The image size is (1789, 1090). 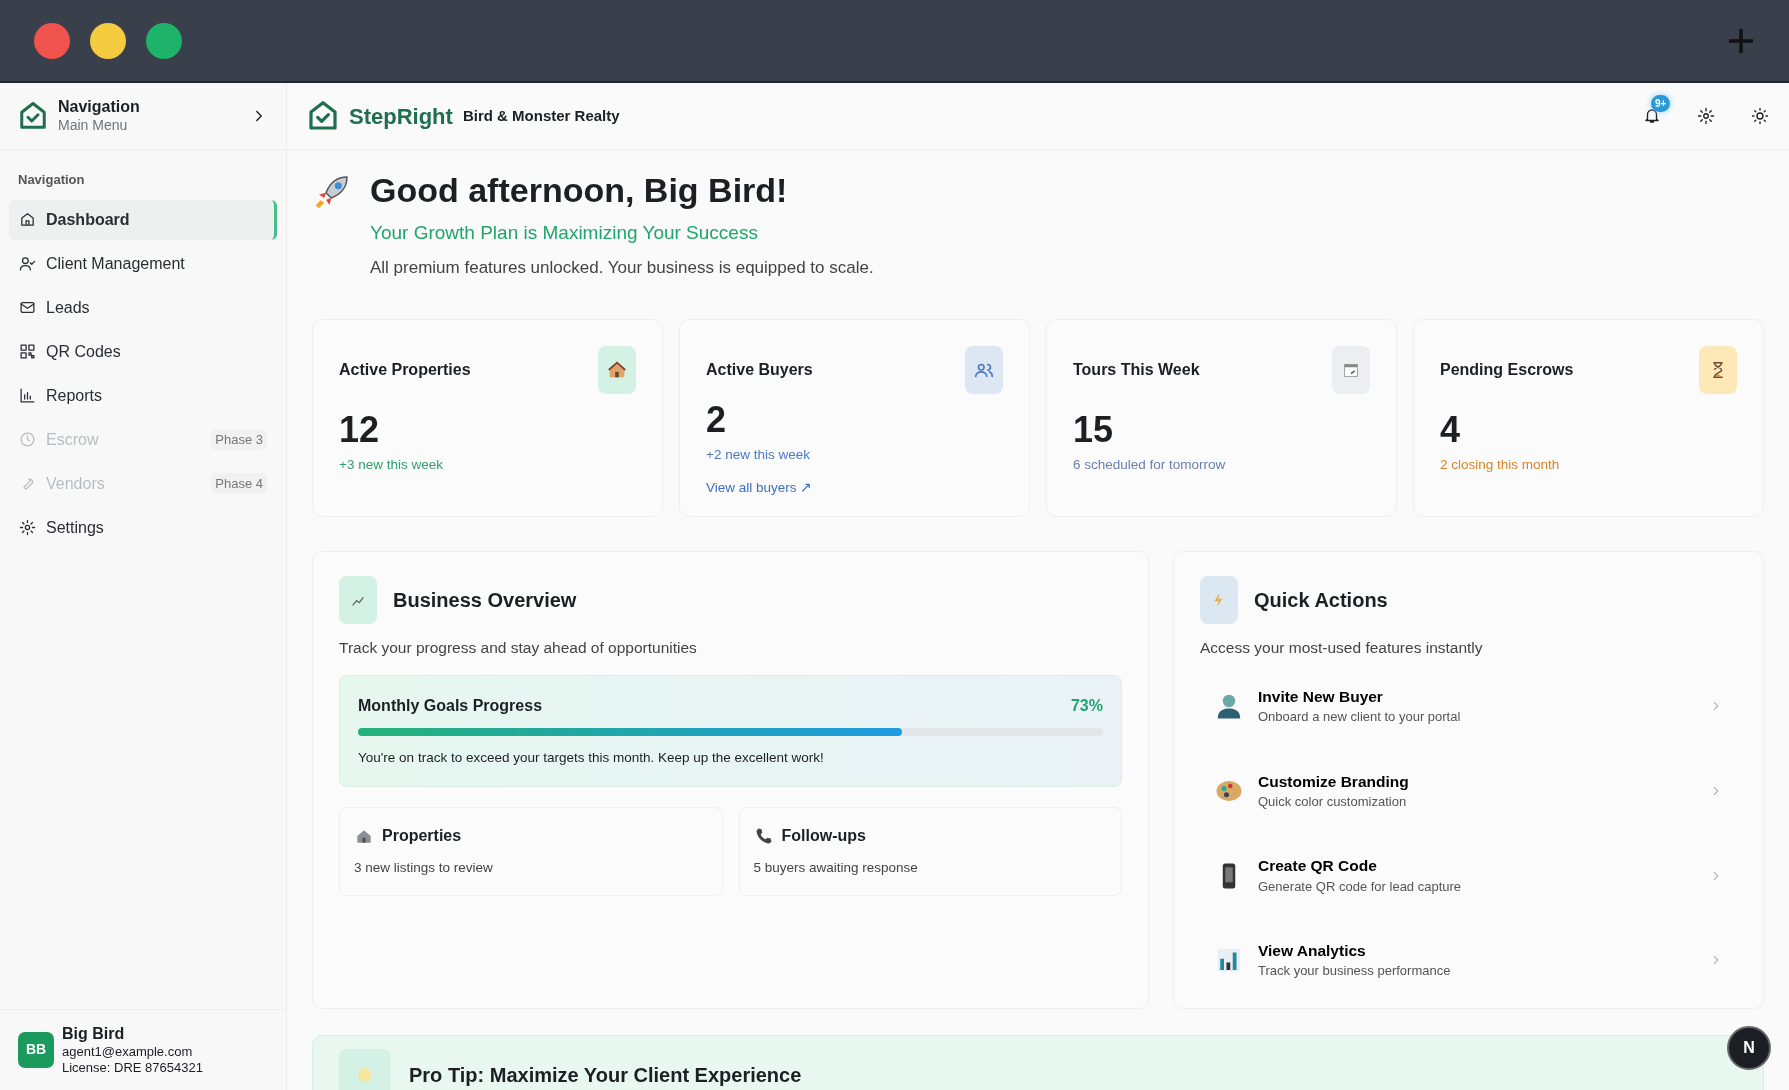 What do you see at coordinates (143, 219) in the screenshot?
I see `sidebar-item: Dashboard` at bounding box center [143, 219].